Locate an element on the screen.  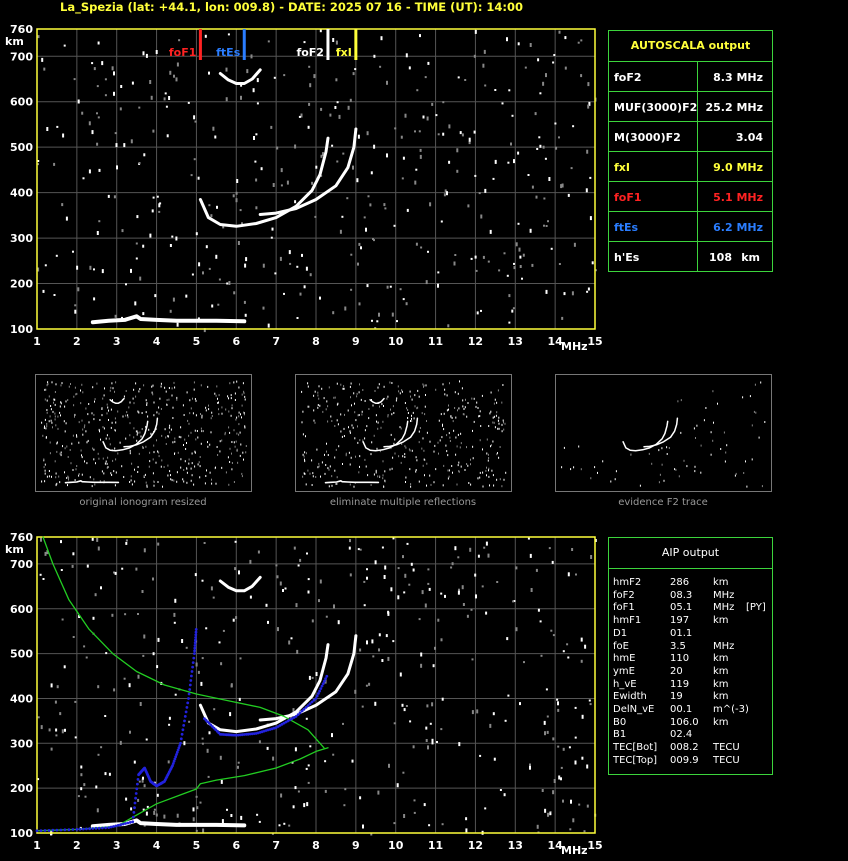
autoscala-value: 5.1 MHz is located at coordinates (738, 197).